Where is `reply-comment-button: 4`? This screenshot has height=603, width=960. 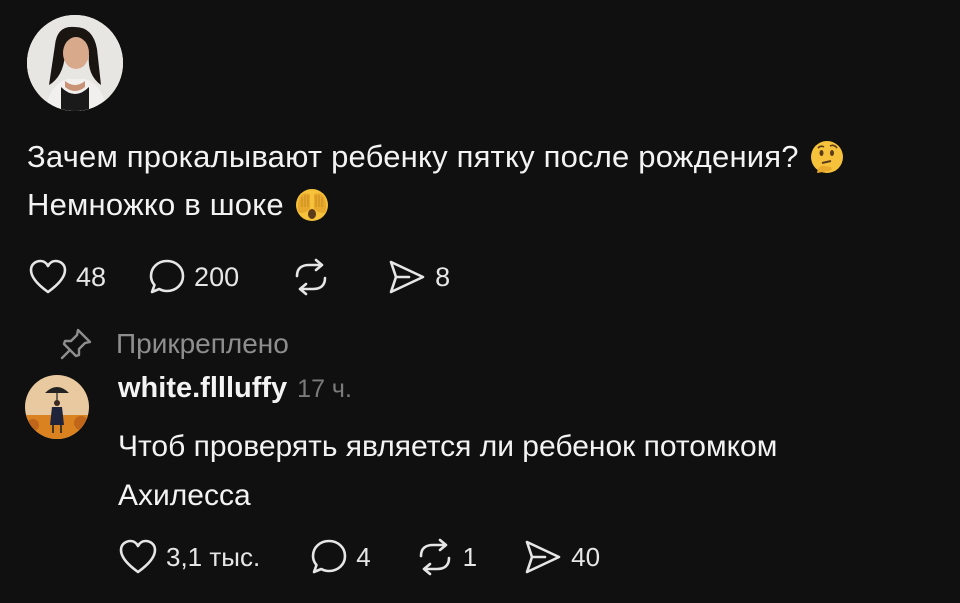 reply-comment-button: 4 is located at coordinates (340, 557).